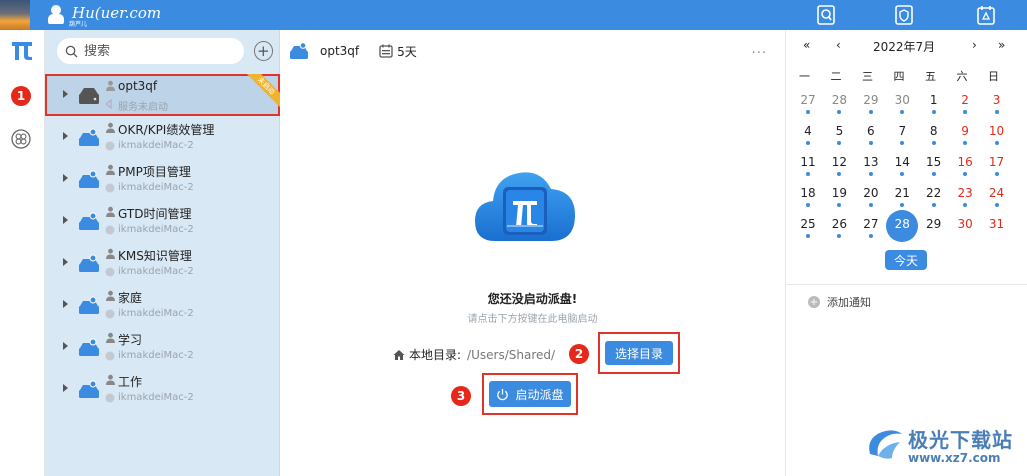 This screenshot has height=476, width=1027. What do you see at coordinates (877, 136) in the screenshot?
I see `calendar-day: 6` at bounding box center [877, 136].